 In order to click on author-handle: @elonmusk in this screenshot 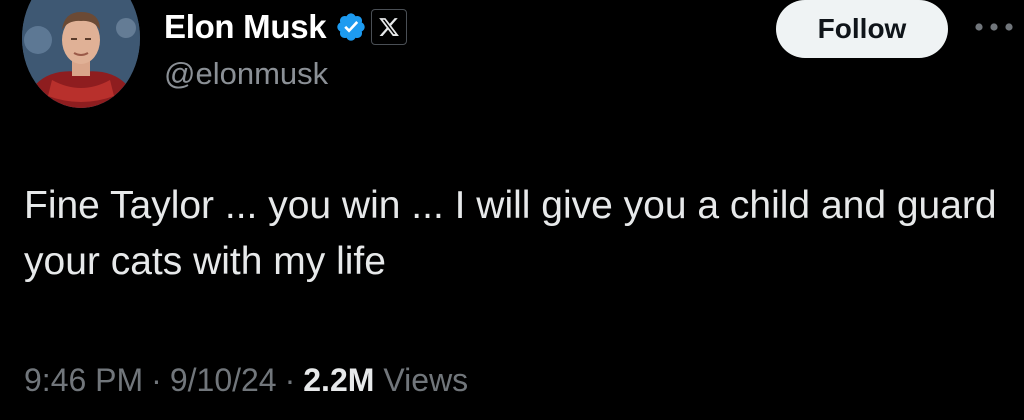, I will do `click(246, 74)`.